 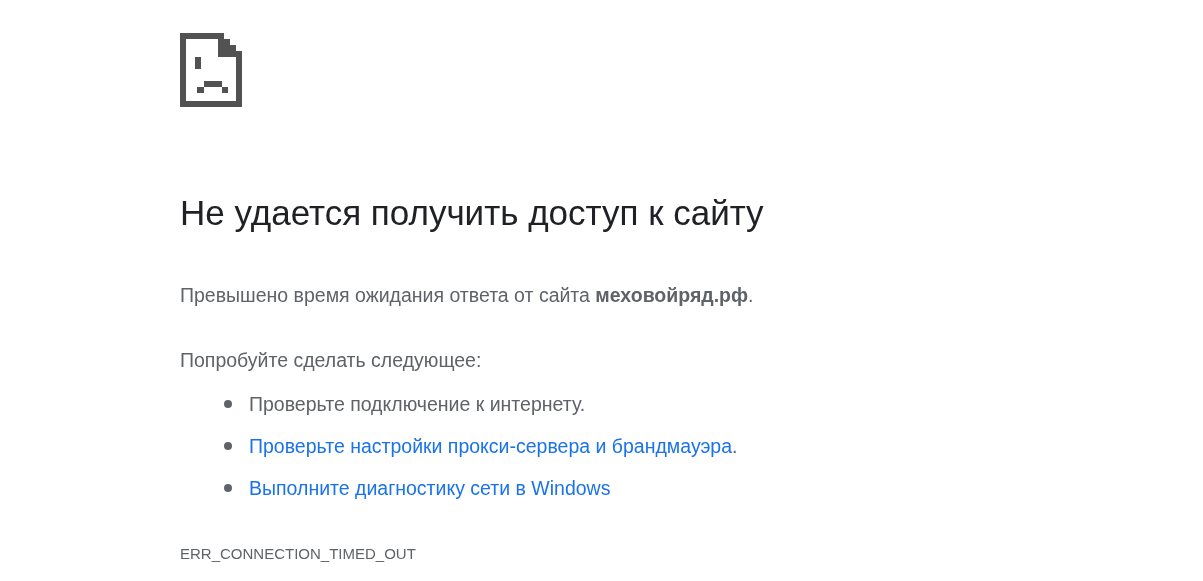 I want to click on suggestion-link: Проверьте настройки прокси-сервера и брандмауэра, so click(x=491, y=445).